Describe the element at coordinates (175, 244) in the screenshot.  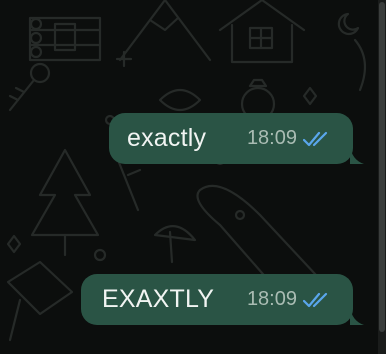
I see `mushroom-doodle` at that location.